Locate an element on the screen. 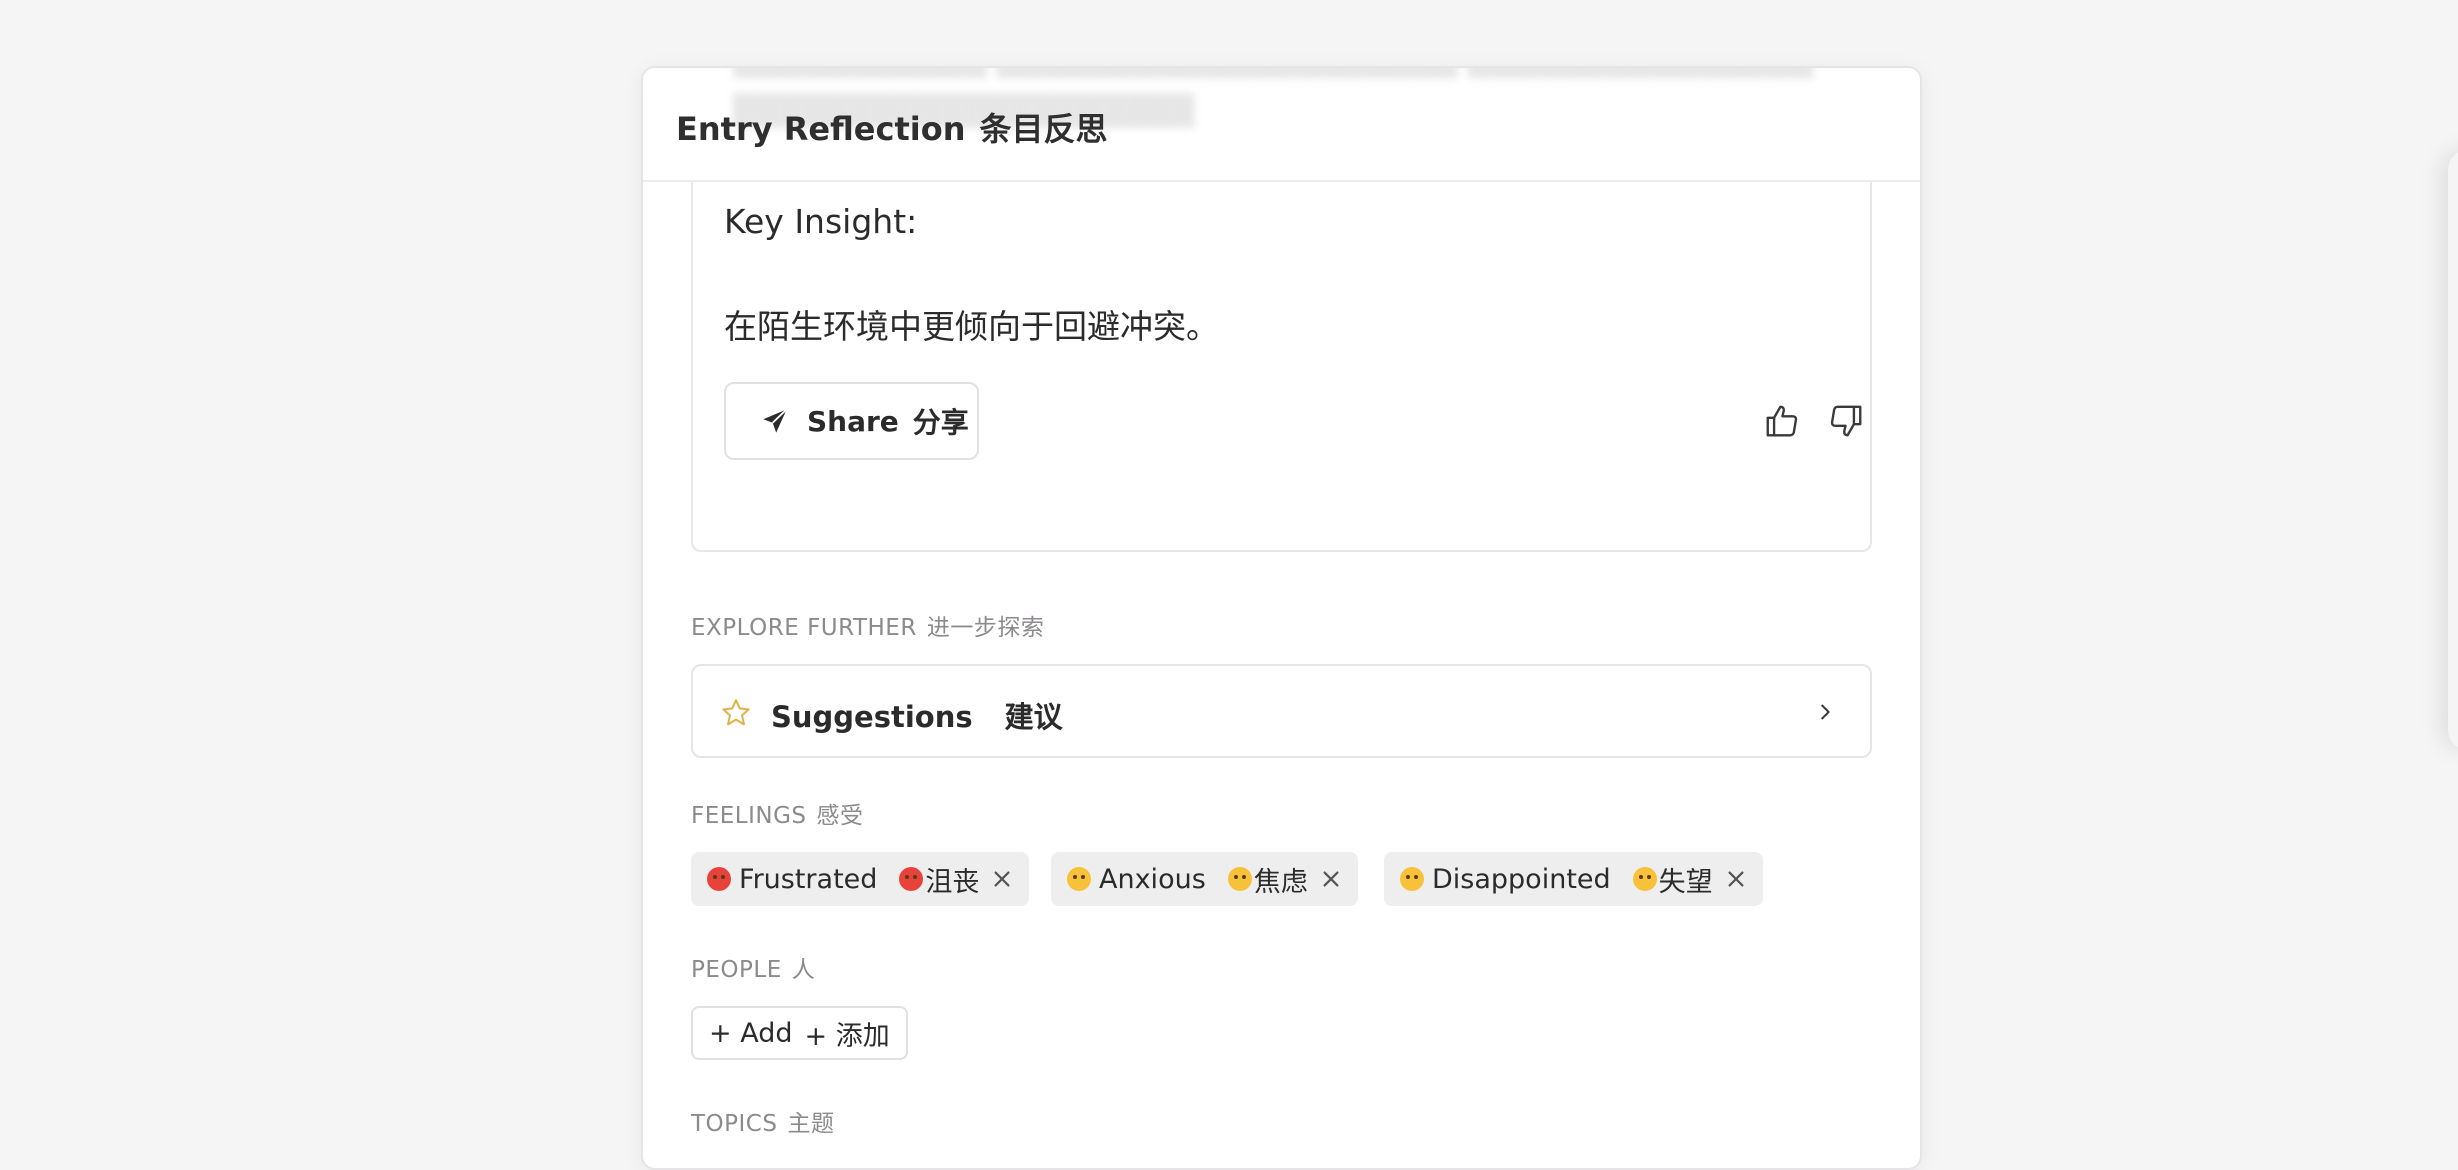  feeling-chip-label-zh: 沮丧 is located at coordinates (952, 882).